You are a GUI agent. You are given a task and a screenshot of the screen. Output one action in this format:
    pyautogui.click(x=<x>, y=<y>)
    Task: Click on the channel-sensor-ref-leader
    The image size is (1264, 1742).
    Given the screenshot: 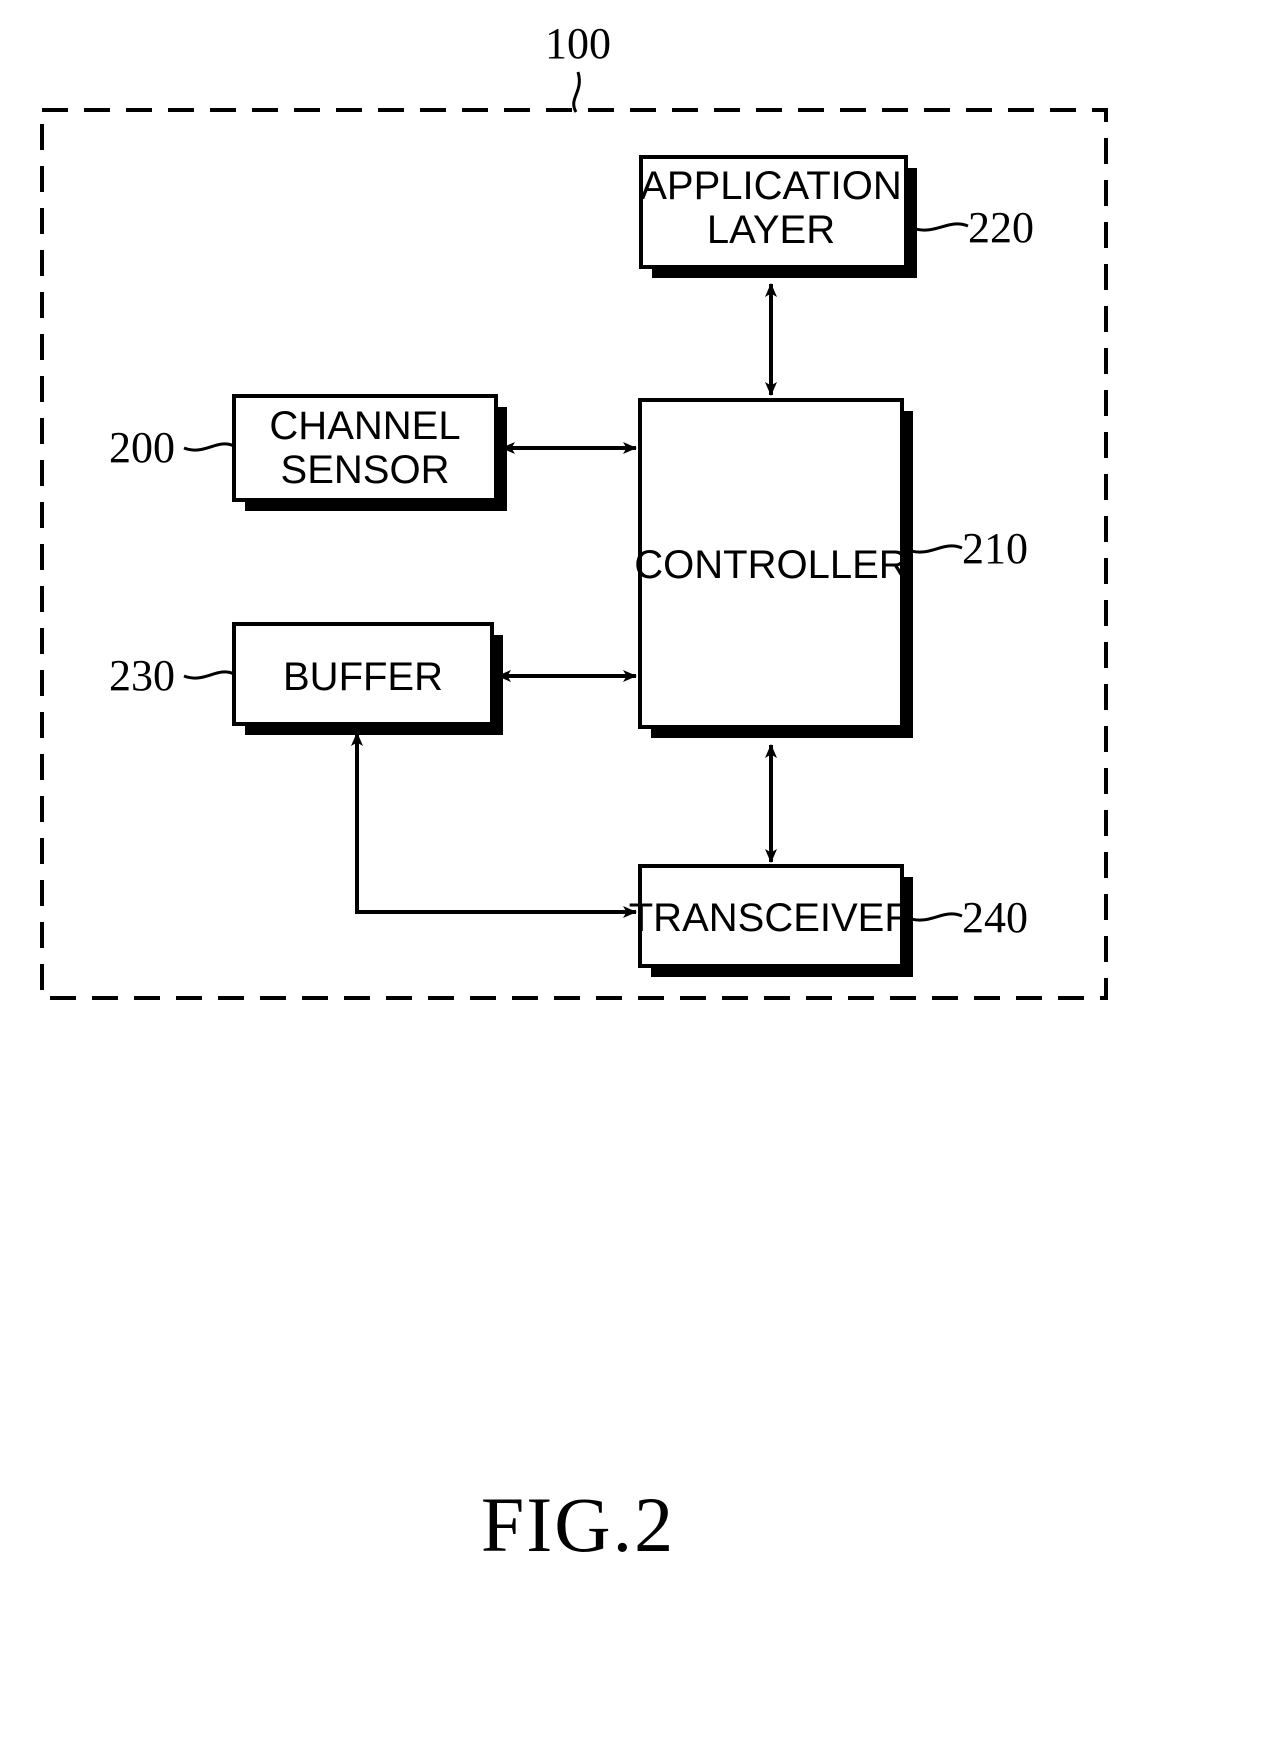 What is the action you would take?
    pyautogui.click(x=209, y=447)
    